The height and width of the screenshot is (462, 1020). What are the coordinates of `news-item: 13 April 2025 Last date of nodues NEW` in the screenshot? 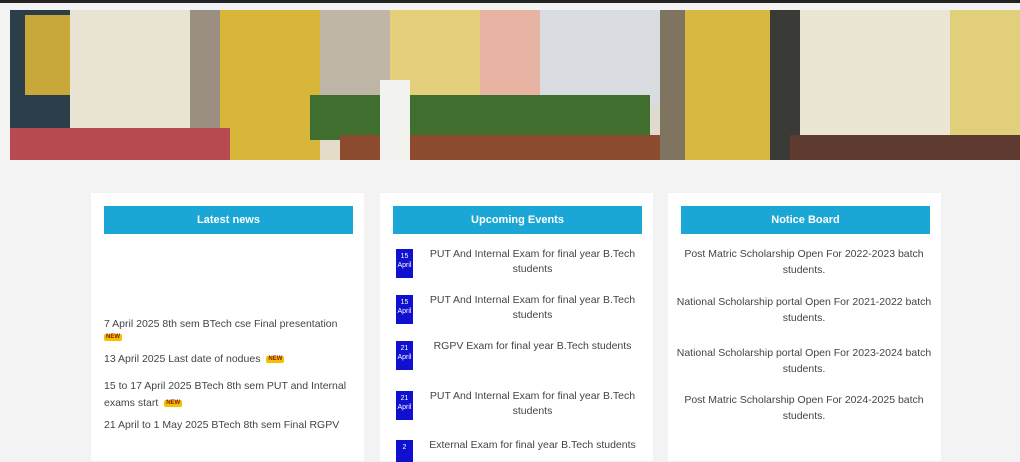 It's located at (229, 359).